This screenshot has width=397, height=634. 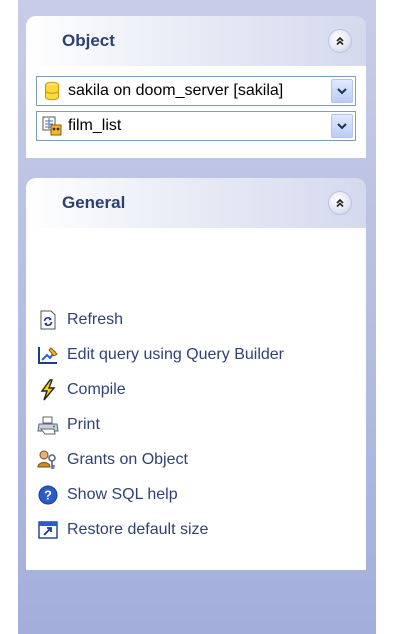 What do you see at coordinates (94, 202) in the screenshot?
I see `general-panel-title: General` at bounding box center [94, 202].